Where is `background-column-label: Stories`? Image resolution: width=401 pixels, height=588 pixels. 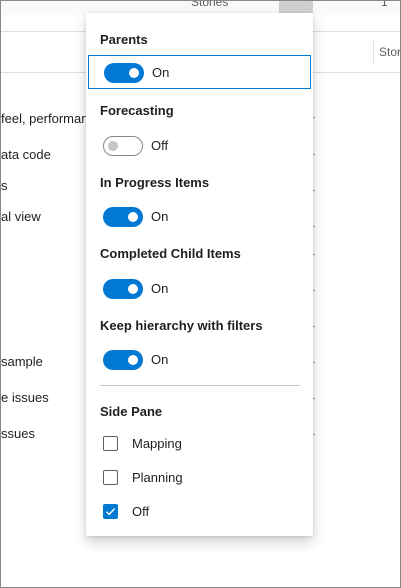
background-column-label: Stories is located at coordinates (210, 4).